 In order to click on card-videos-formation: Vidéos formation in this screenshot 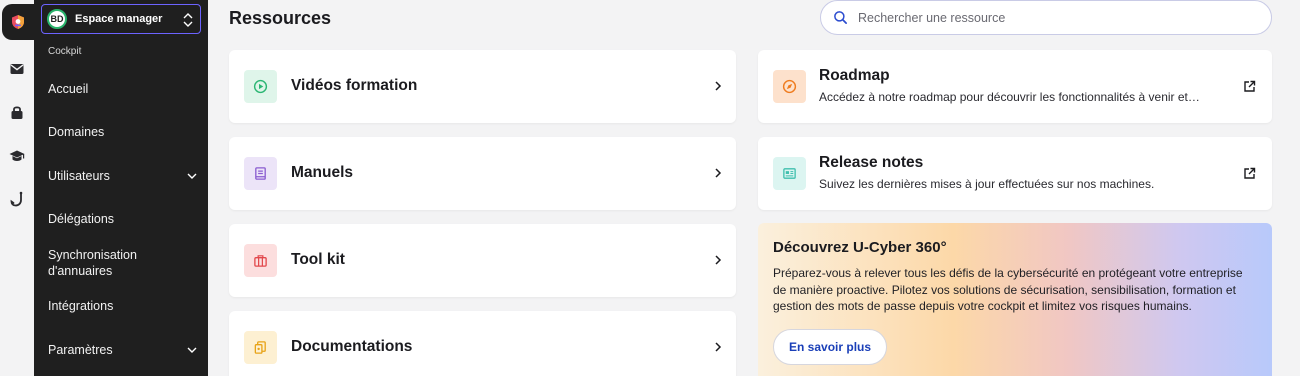, I will do `click(482, 86)`.